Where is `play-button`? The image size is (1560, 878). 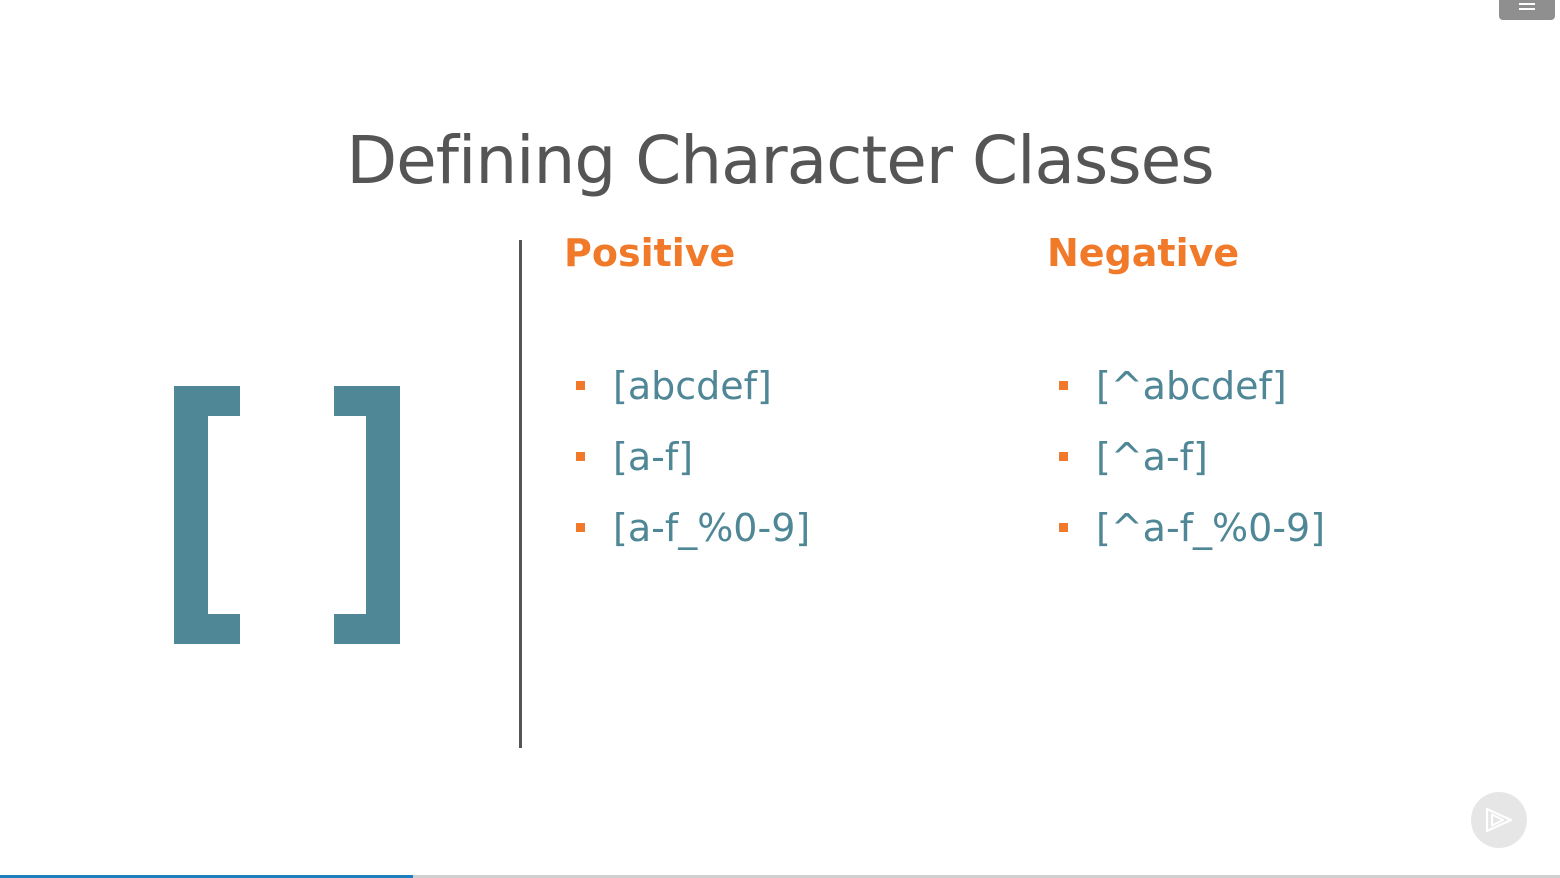
play-button is located at coordinates (1499, 820).